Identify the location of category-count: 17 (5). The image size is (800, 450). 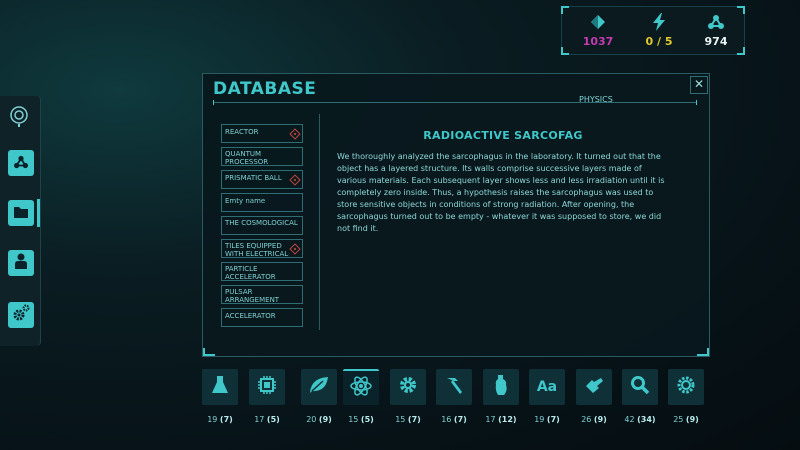
(267, 419).